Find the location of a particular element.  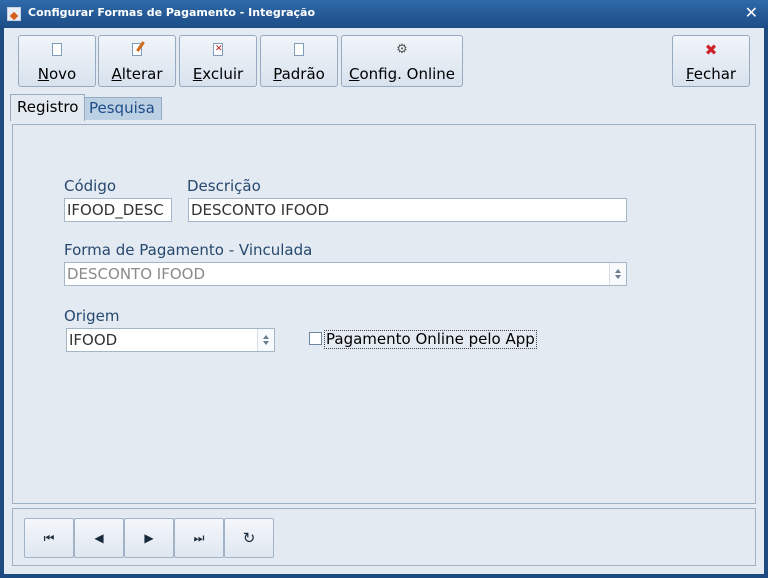

previous-record-button: ◀ is located at coordinates (99, 538).